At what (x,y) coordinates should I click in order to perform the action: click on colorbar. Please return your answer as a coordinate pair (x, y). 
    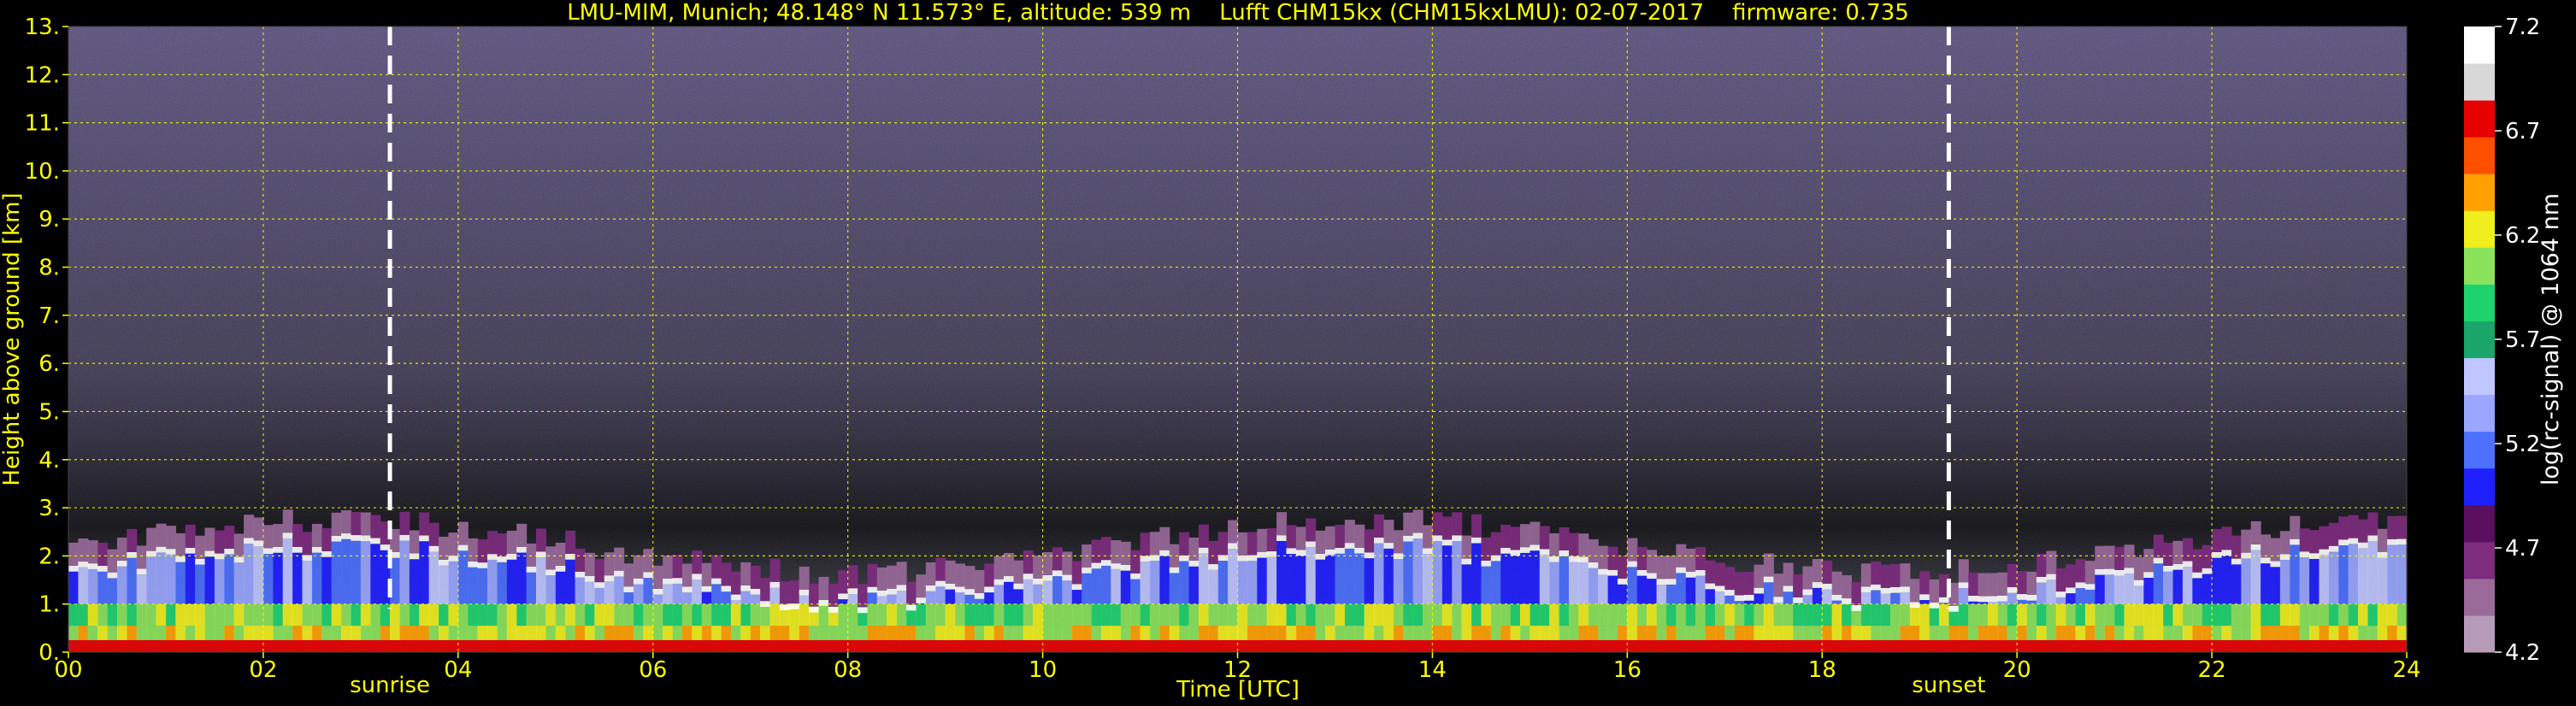
    Looking at the image, I should click on (2479, 339).